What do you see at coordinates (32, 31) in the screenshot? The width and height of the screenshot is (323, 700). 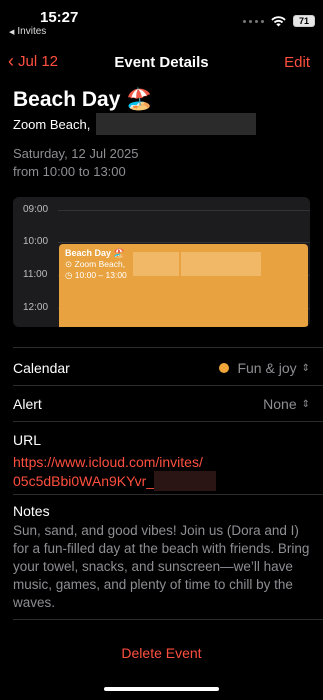 I see `back-app-label: Invites` at bounding box center [32, 31].